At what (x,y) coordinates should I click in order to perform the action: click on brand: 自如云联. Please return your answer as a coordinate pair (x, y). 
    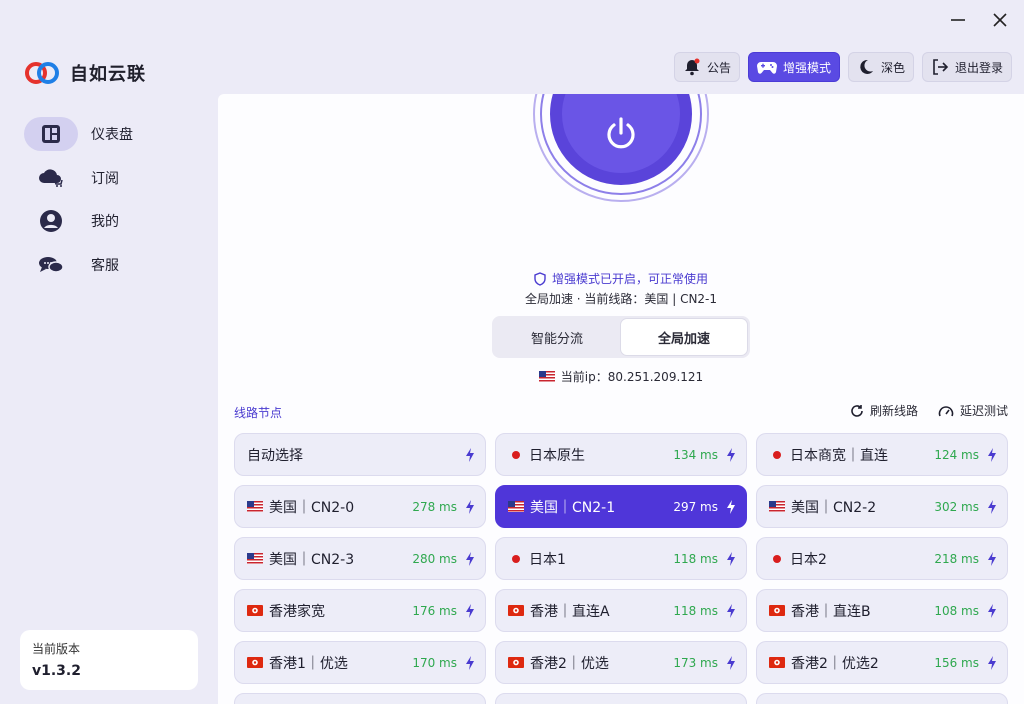
    Looking at the image, I should click on (85, 73).